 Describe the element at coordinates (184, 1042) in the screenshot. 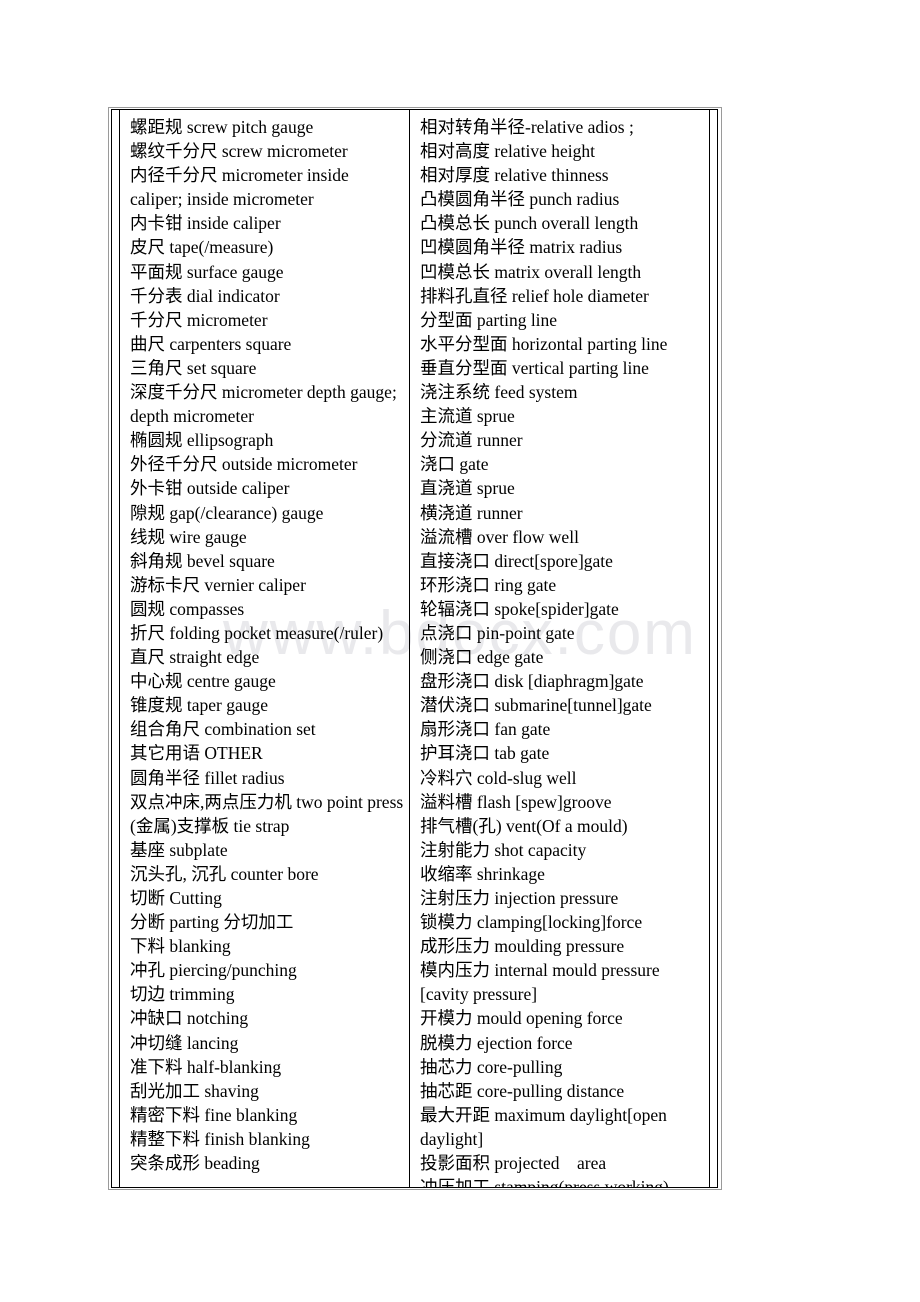

I see `glossary-term-line: 冲切缝 lancing` at that location.